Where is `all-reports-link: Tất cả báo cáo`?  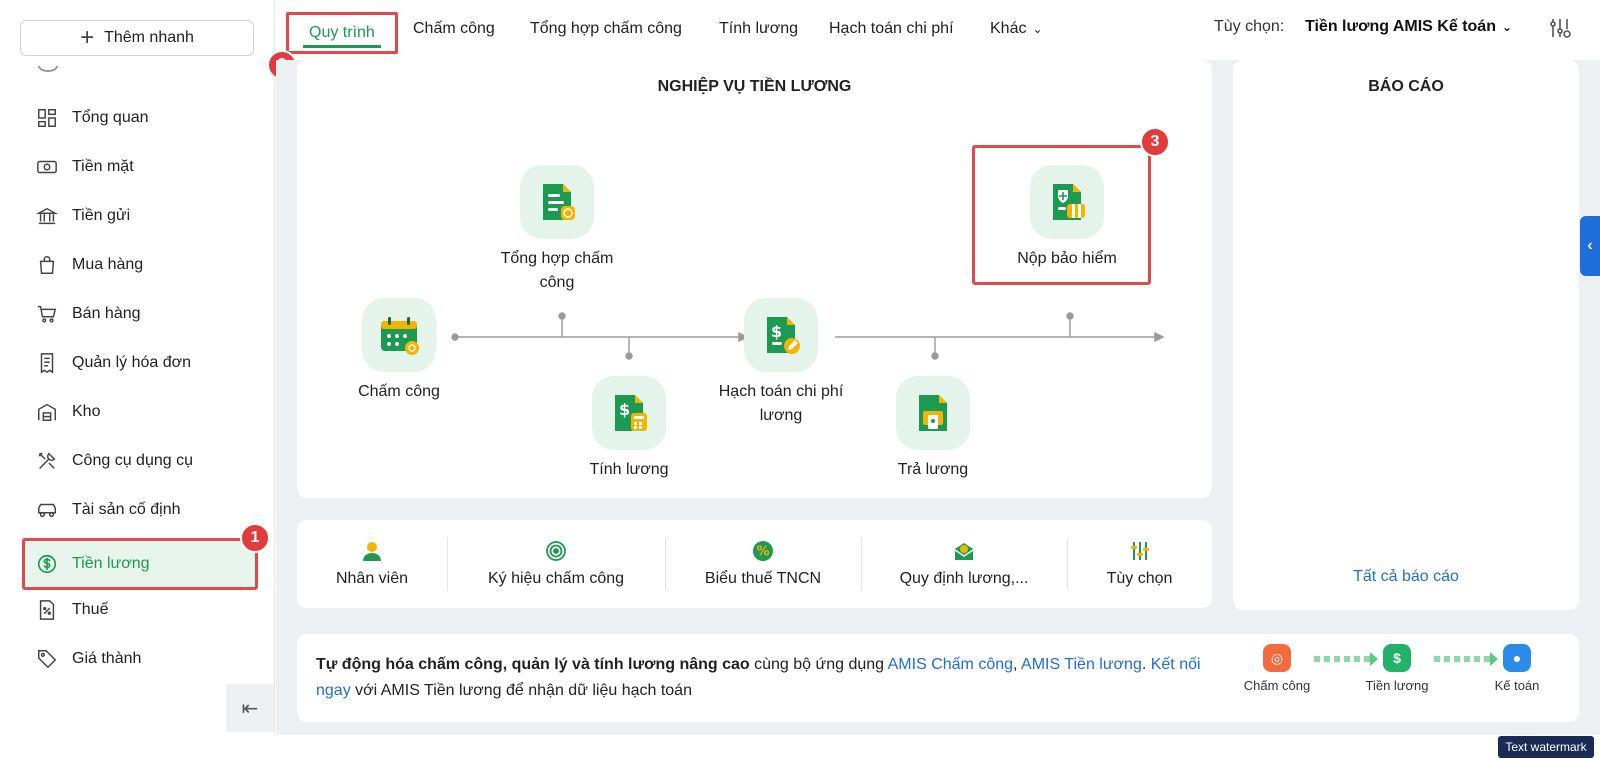 all-reports-link: Tất cả báo cáo is located at coordinates (1406, 577).